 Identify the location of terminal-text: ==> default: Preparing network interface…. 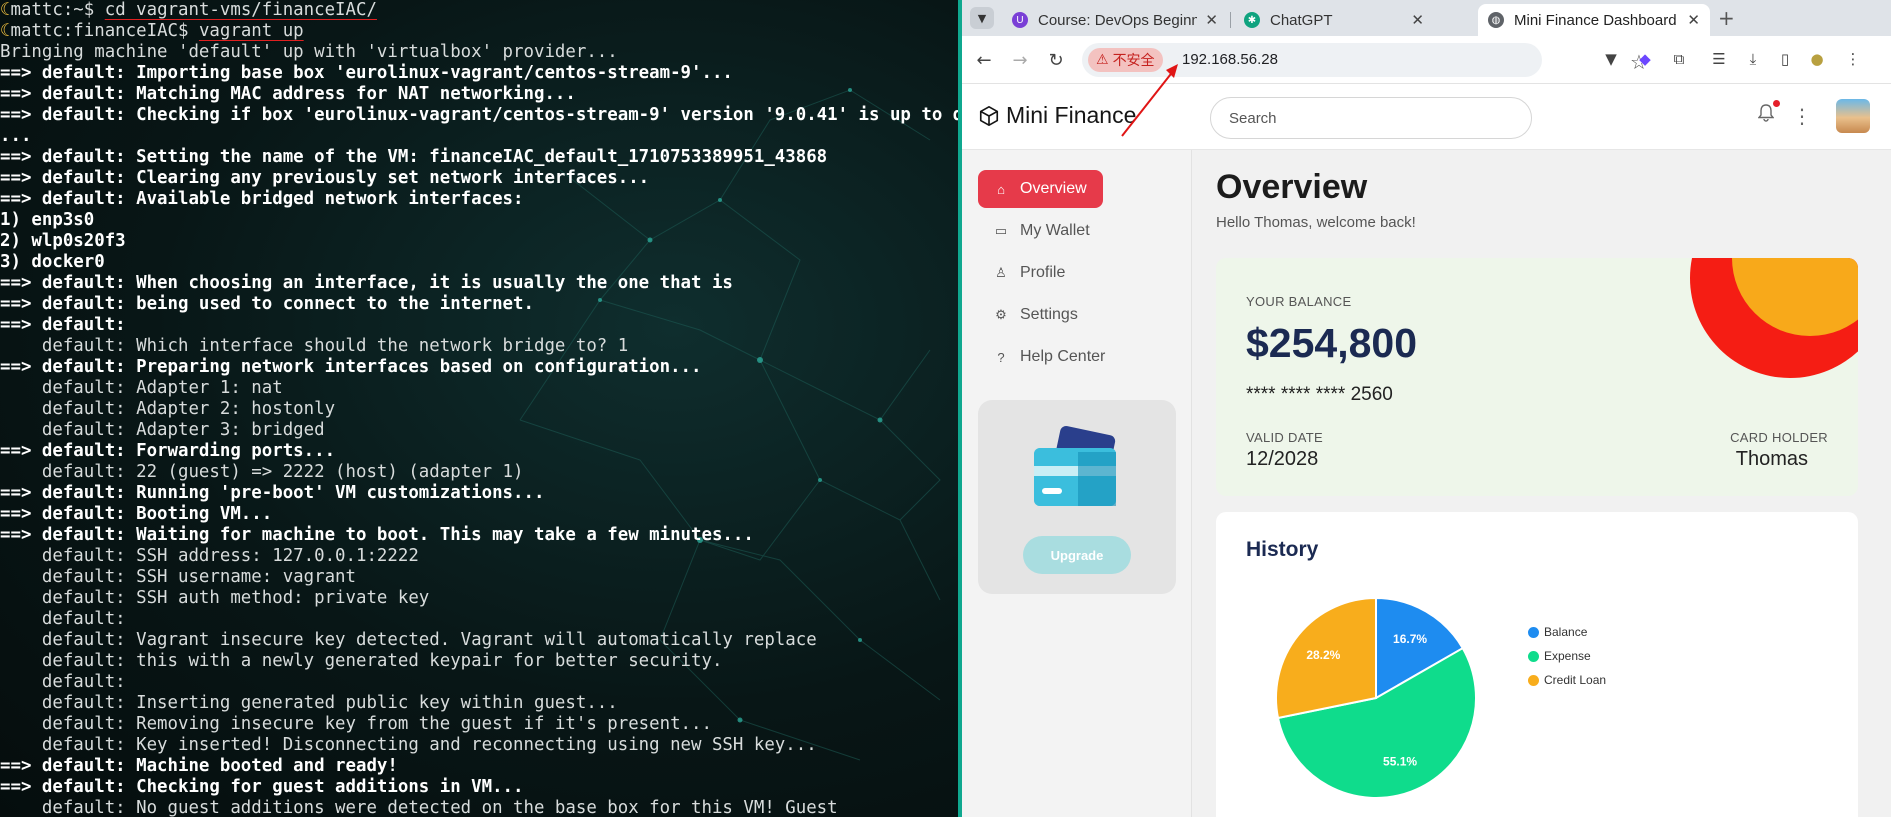
(351, 367).